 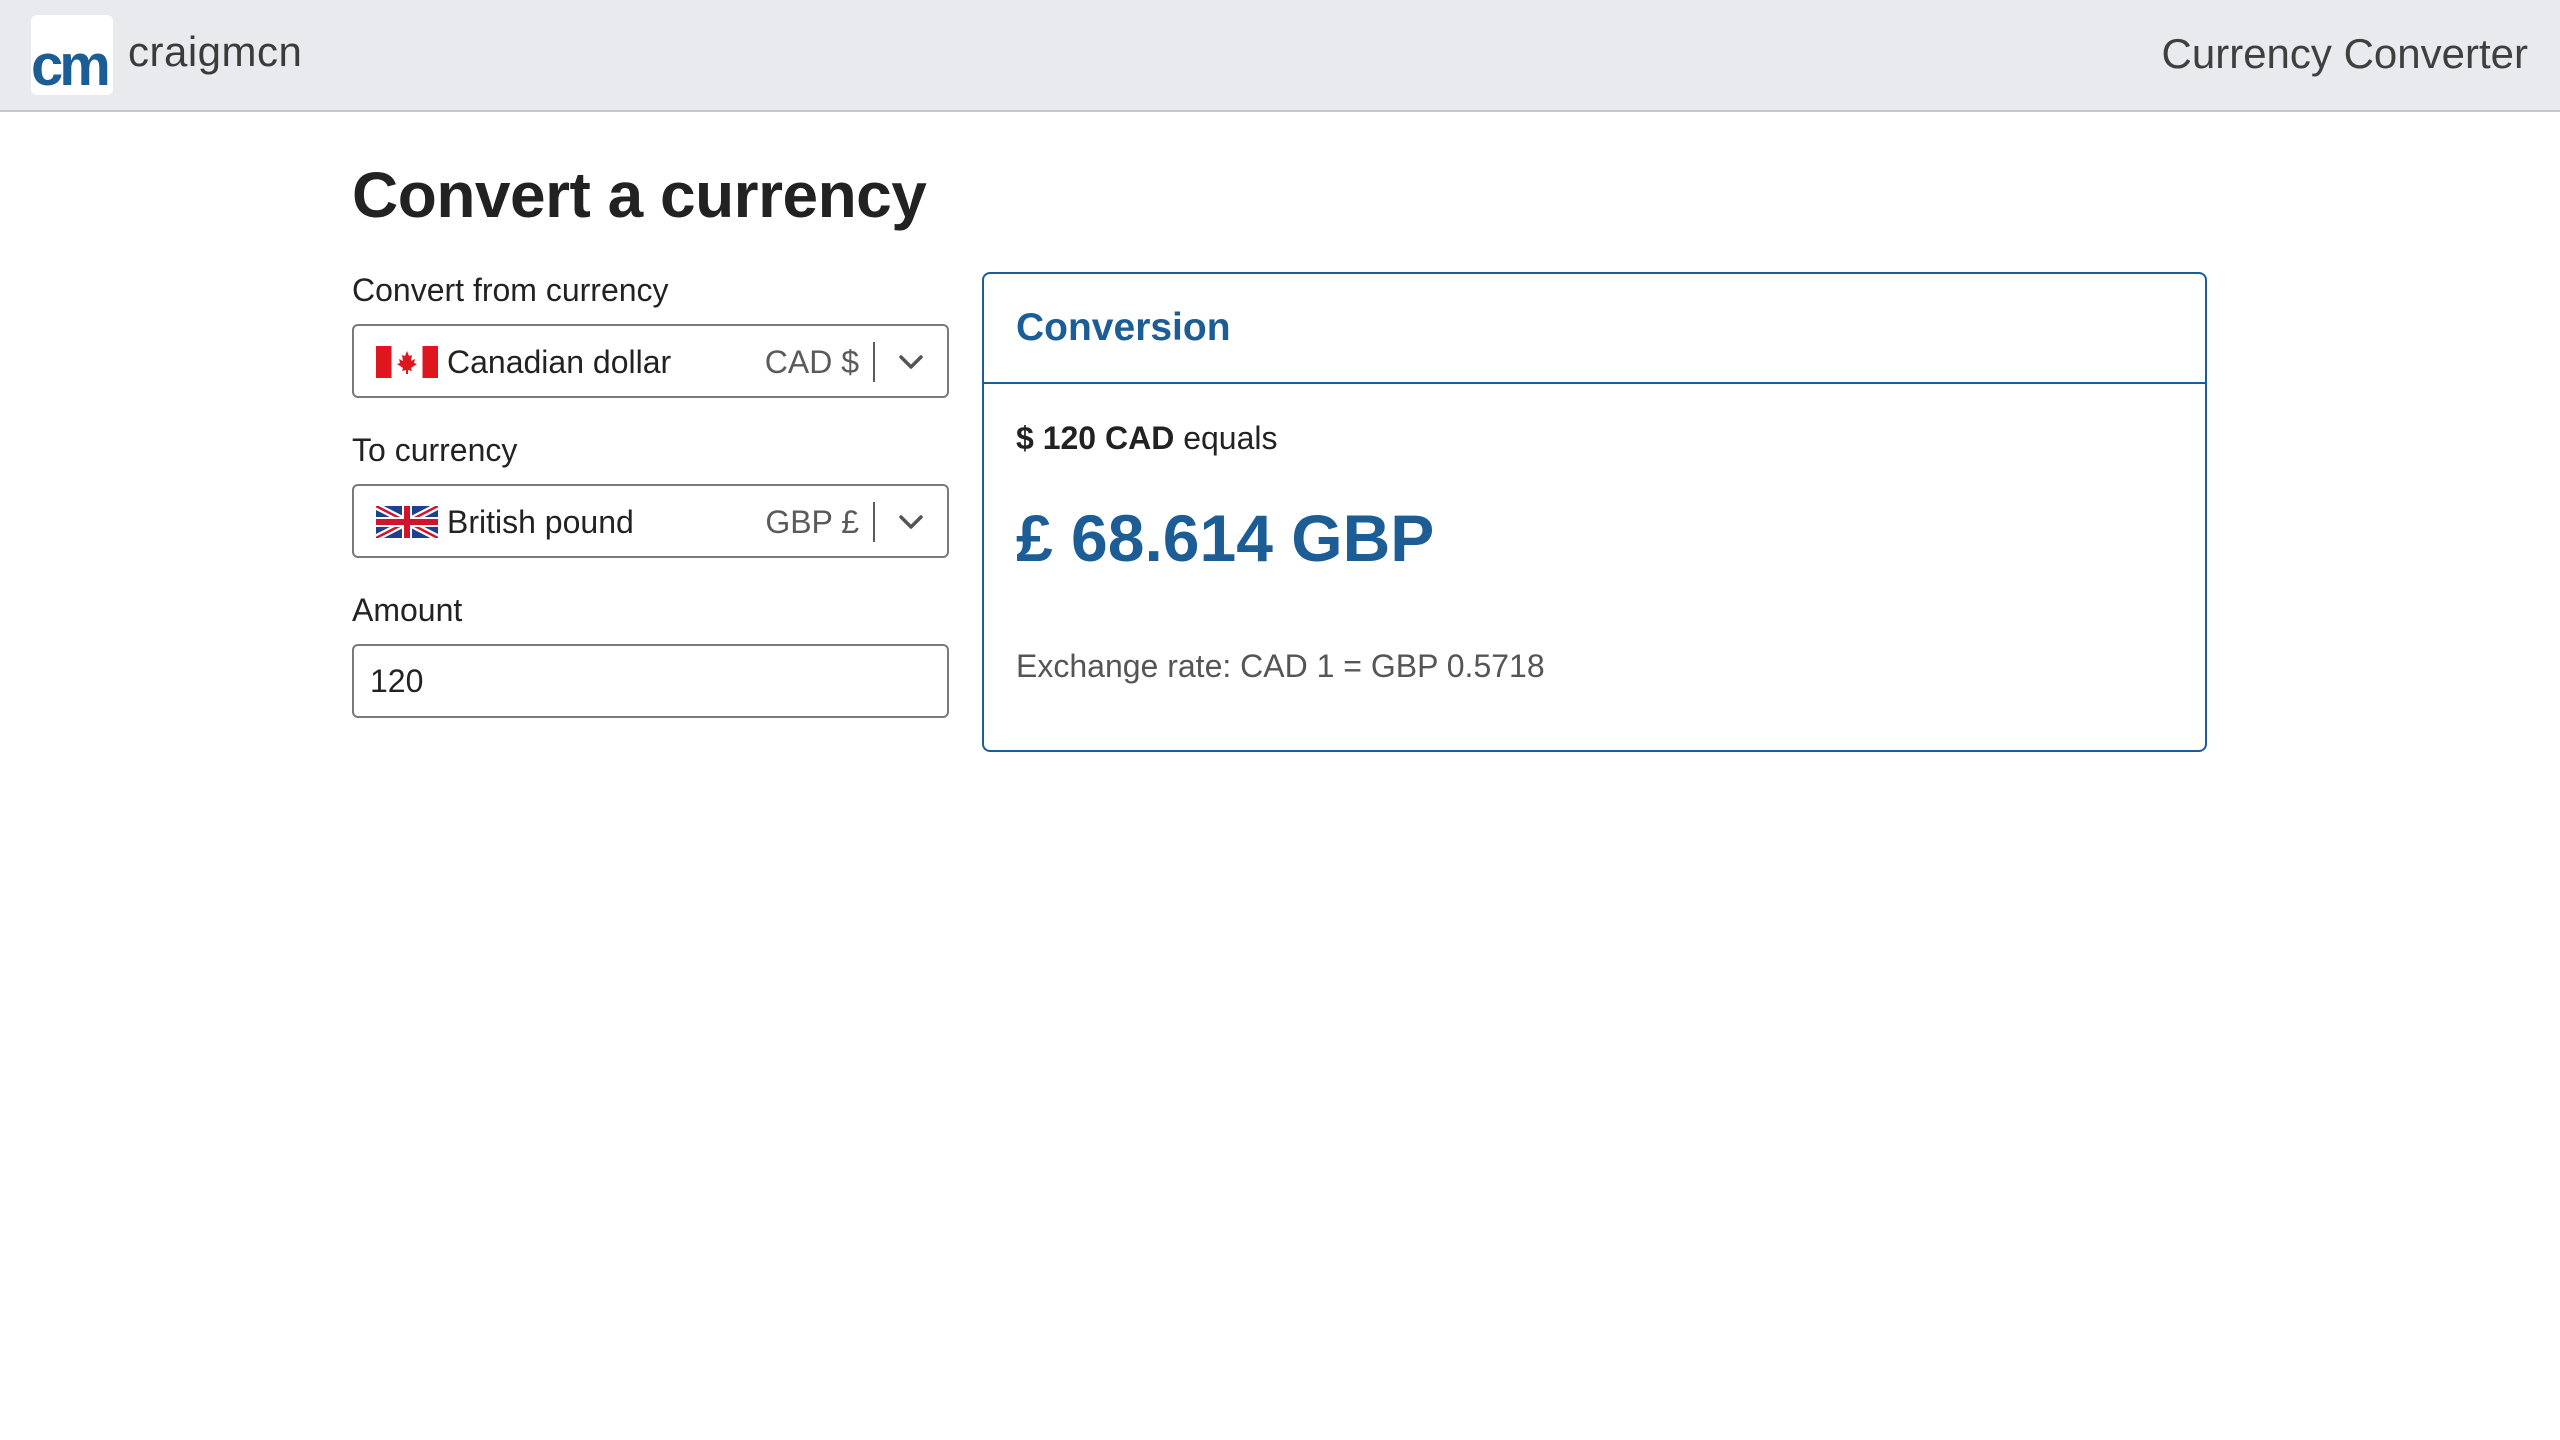 What do you see at coordinates (1225, 538) in the screenshot?
I see `conversion-result: £ 68.614 GBP` at bounding box center [1225, 538].